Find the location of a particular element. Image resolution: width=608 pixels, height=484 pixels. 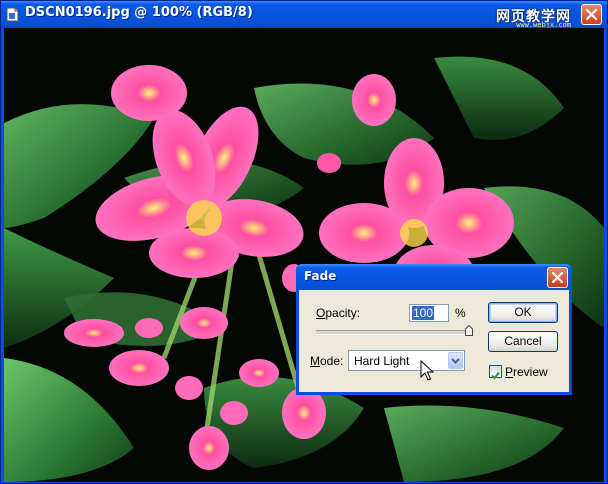

preview-checkbox is located at coordinates (495, 372).